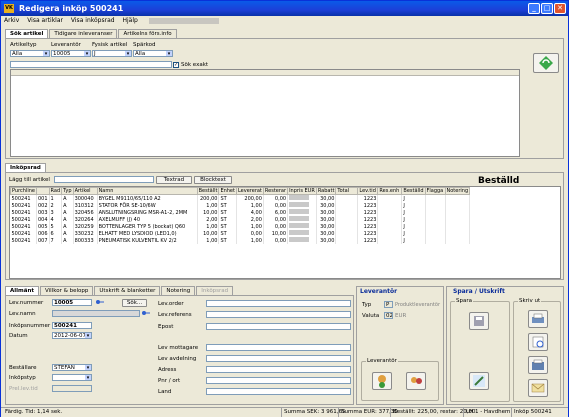 This screenshot has height=417, width=569. I want to click on tab-inkopsrad-bottom: Inköpsrad, so click(215, 290).